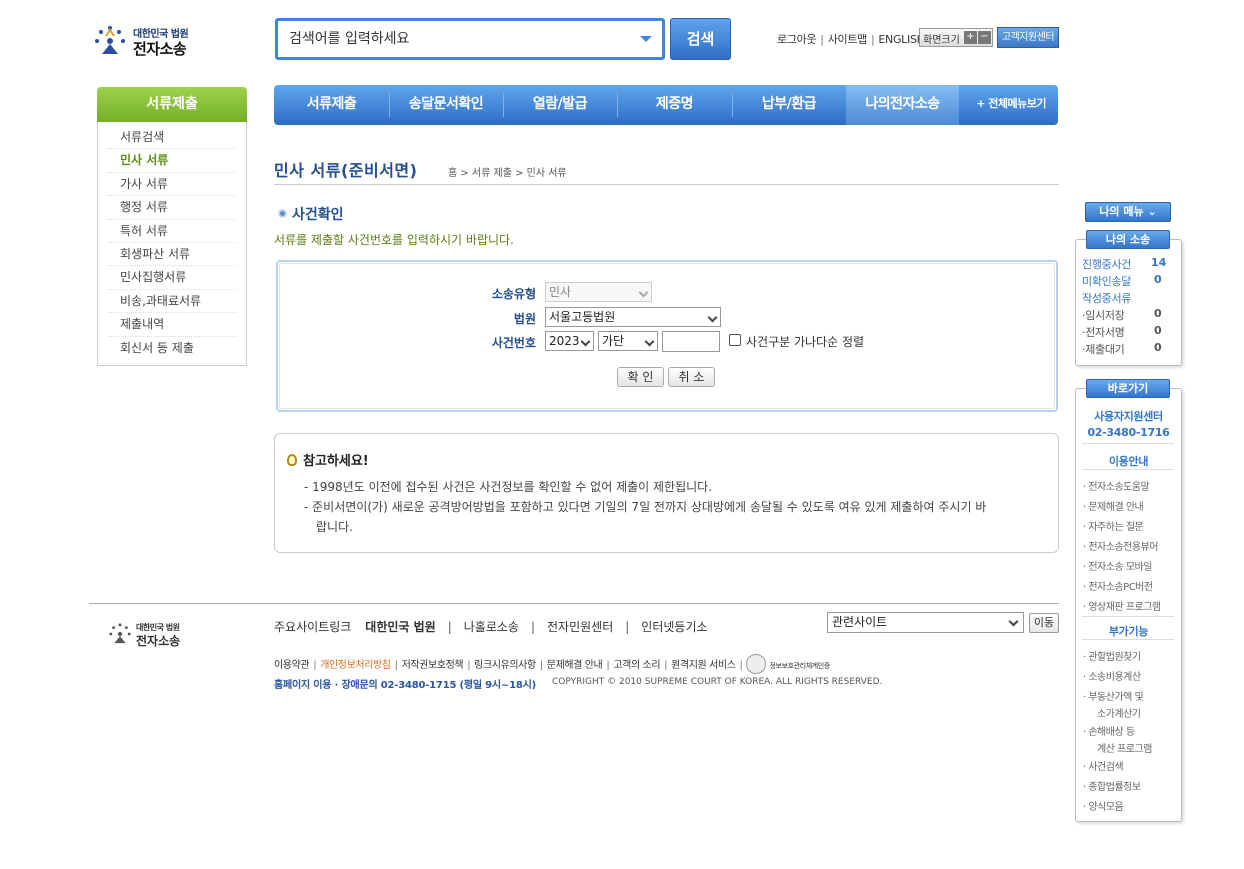 The height and width of the screenshot is (869, 1244). Describe the element at coordinates (691, 377) in the screenshot. I see `cancel-button: 취 소` at that location.